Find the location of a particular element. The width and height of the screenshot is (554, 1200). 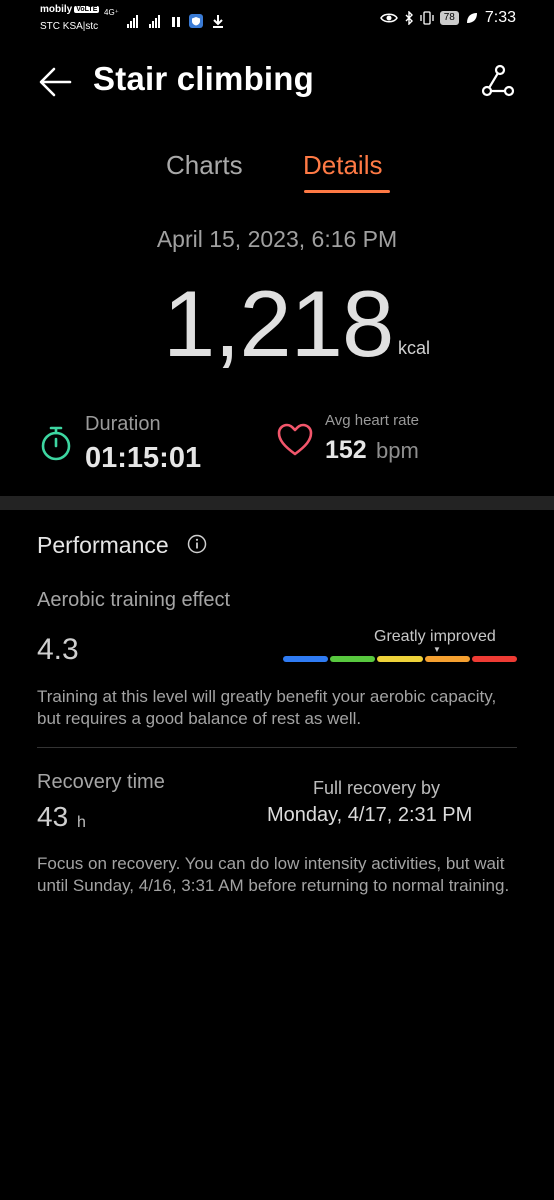

aerobic-scale-bar is located at coordinates (400, 659).